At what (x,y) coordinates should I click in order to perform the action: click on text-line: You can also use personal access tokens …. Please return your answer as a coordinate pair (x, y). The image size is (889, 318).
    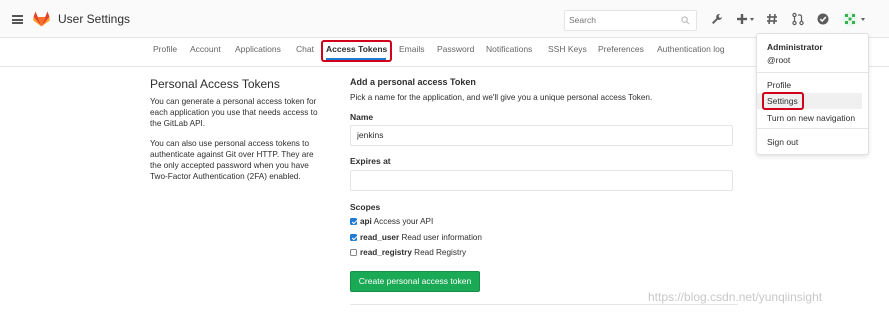
    Looking at the image, I should click on (229, 143).